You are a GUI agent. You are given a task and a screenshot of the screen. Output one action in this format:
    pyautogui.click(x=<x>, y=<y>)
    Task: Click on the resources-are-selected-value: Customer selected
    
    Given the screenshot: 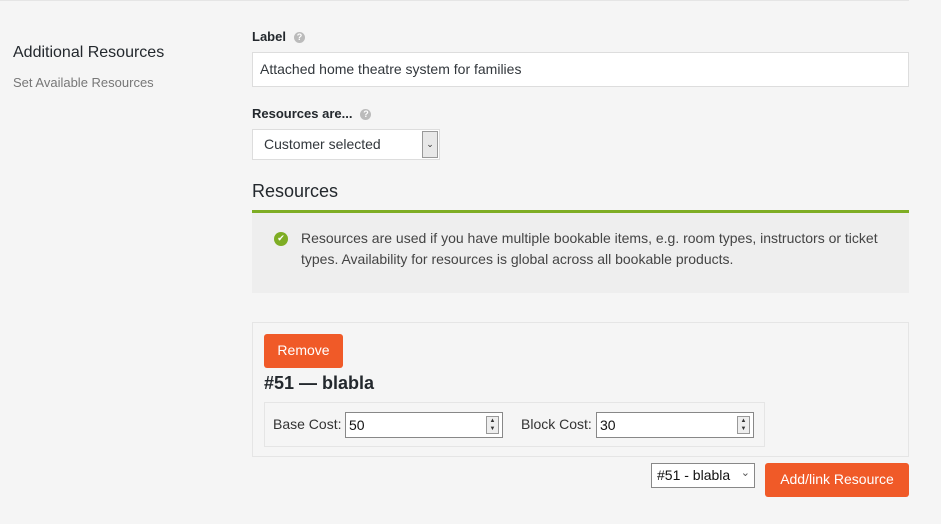 What is the action you would take?
    pyautogui.click(x=322, y=144)
    